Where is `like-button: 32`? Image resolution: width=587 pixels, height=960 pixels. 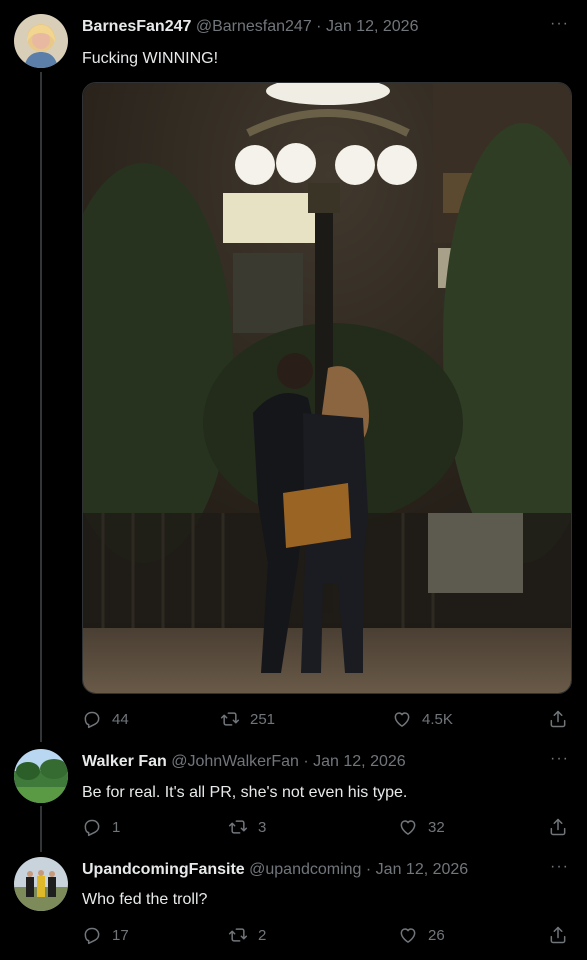 like-button: 32 is located at coordinates (421, 827).